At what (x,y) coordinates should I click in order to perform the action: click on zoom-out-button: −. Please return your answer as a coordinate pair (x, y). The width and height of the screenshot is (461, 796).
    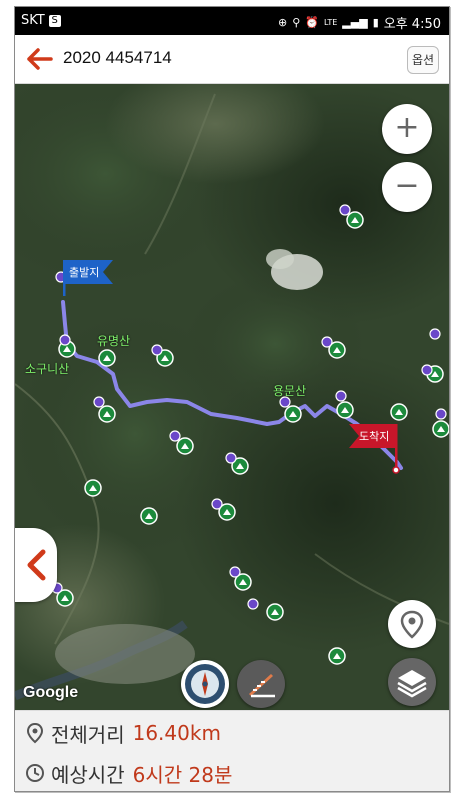
    Looking at the image, I should click on (407, 187).